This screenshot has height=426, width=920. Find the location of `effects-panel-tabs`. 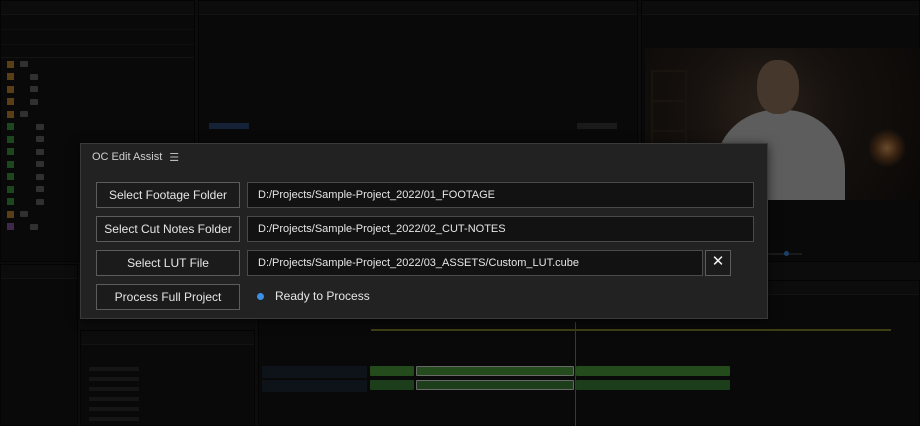

effects-panel-tabs is located at coordinates (167, 338).